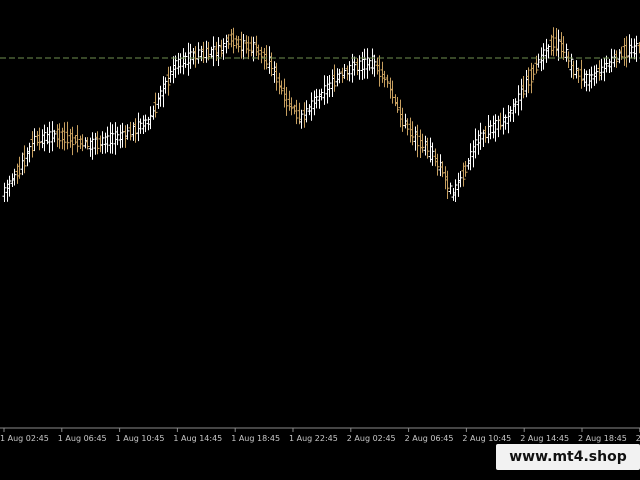  Describe the element at coordinates (140, 438) in the screenshot. I see `time-axis-tick-label: 1 Aug 10:45` at that location.